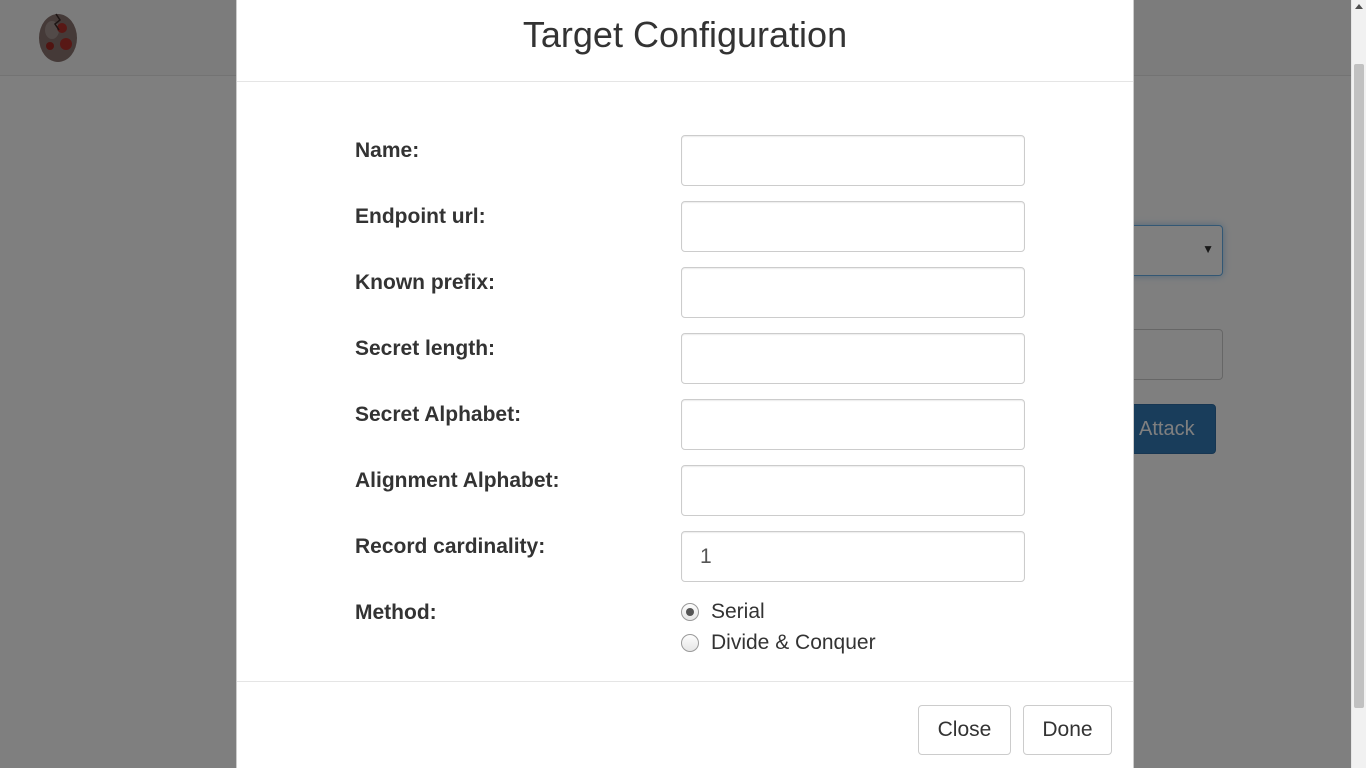 Image resolution: width=1366 pixels, height=768 pixels. What do you see at coordinates (450, 546) in the screenshot?
I see `record-cardinality-label: Record cardinality:` at bounding box center [450, 546].